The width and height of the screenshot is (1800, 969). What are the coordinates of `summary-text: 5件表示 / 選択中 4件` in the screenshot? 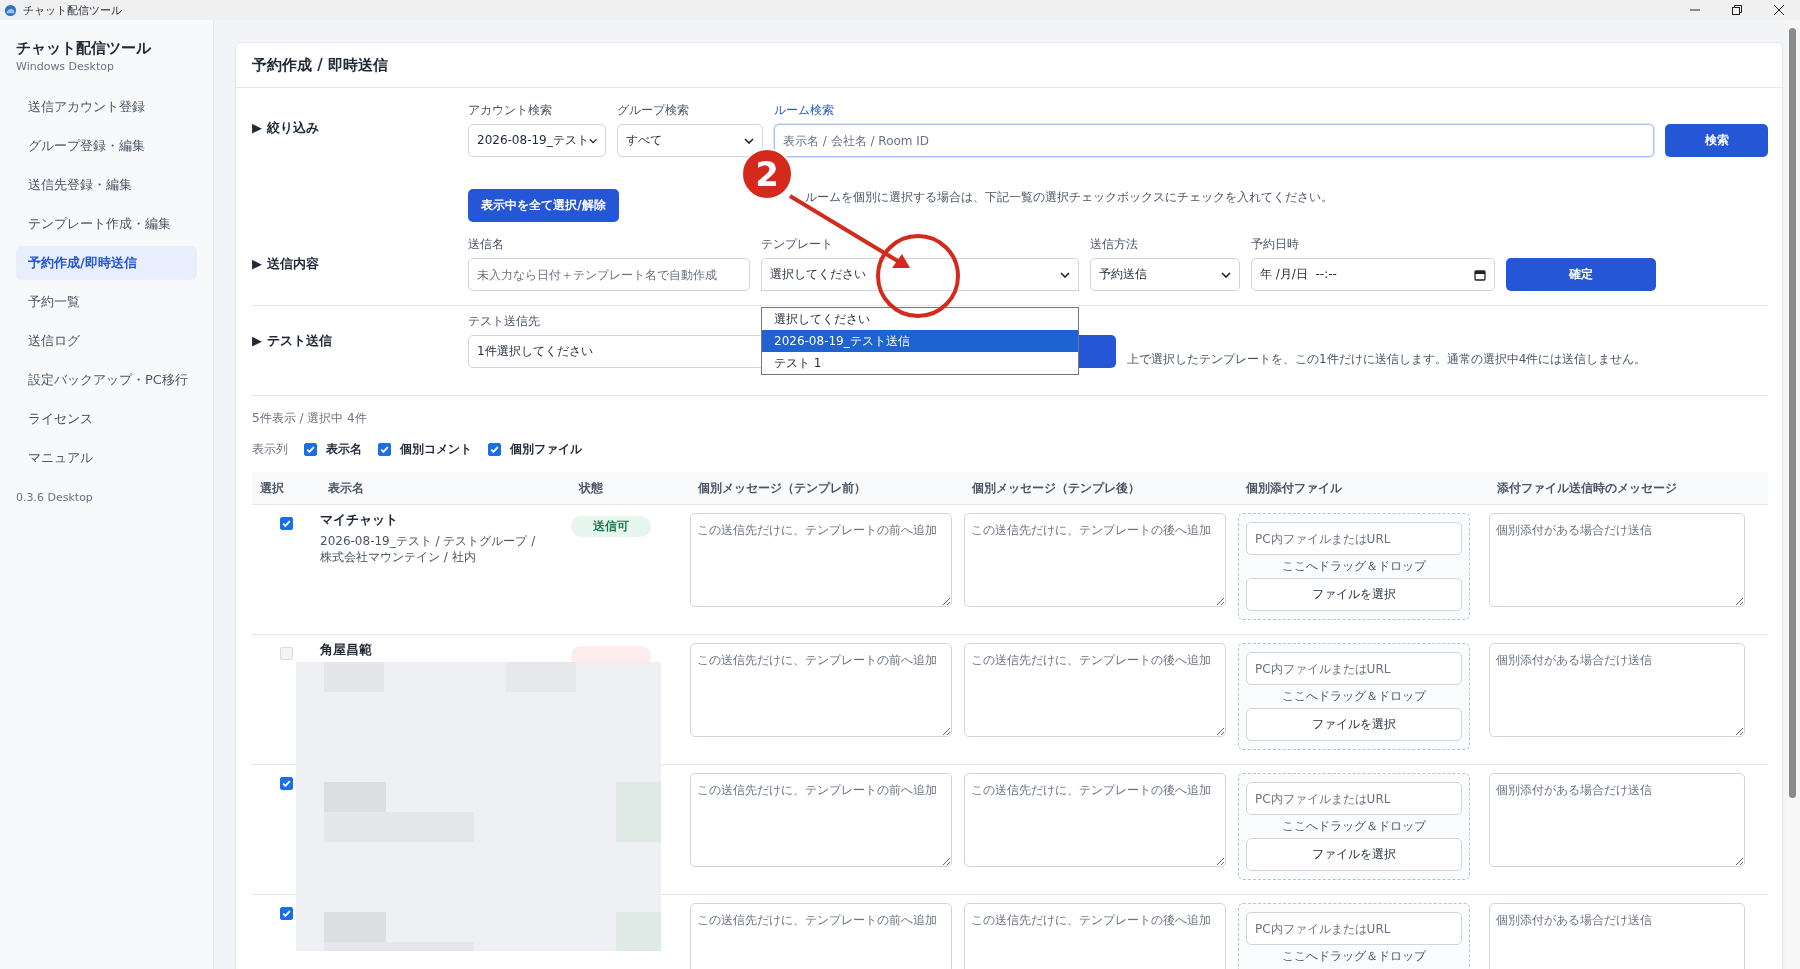 It's located at (310, 418).